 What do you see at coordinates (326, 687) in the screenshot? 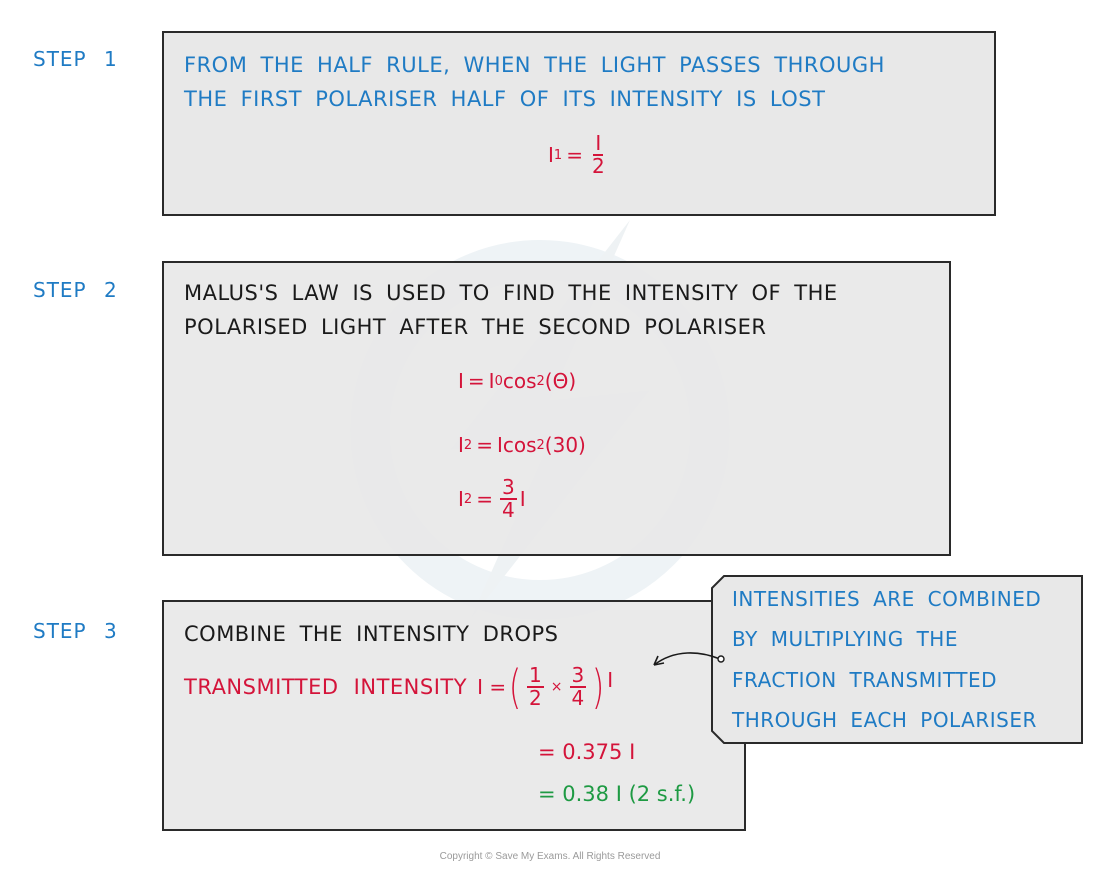
I see `transmitted-label: TRANSMITTED INTENSITY` at bounding box center [326, 687].